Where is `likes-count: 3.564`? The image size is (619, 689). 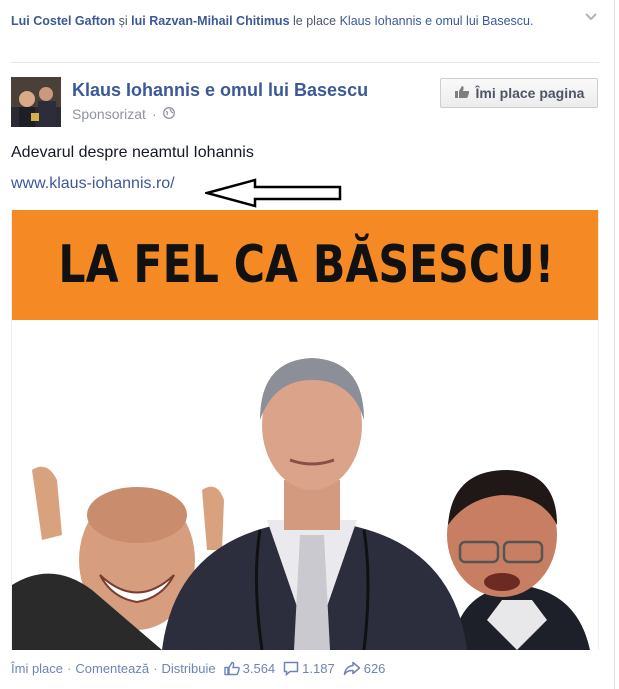
likes-count: 3.564 is located at coordinates (259, 668).